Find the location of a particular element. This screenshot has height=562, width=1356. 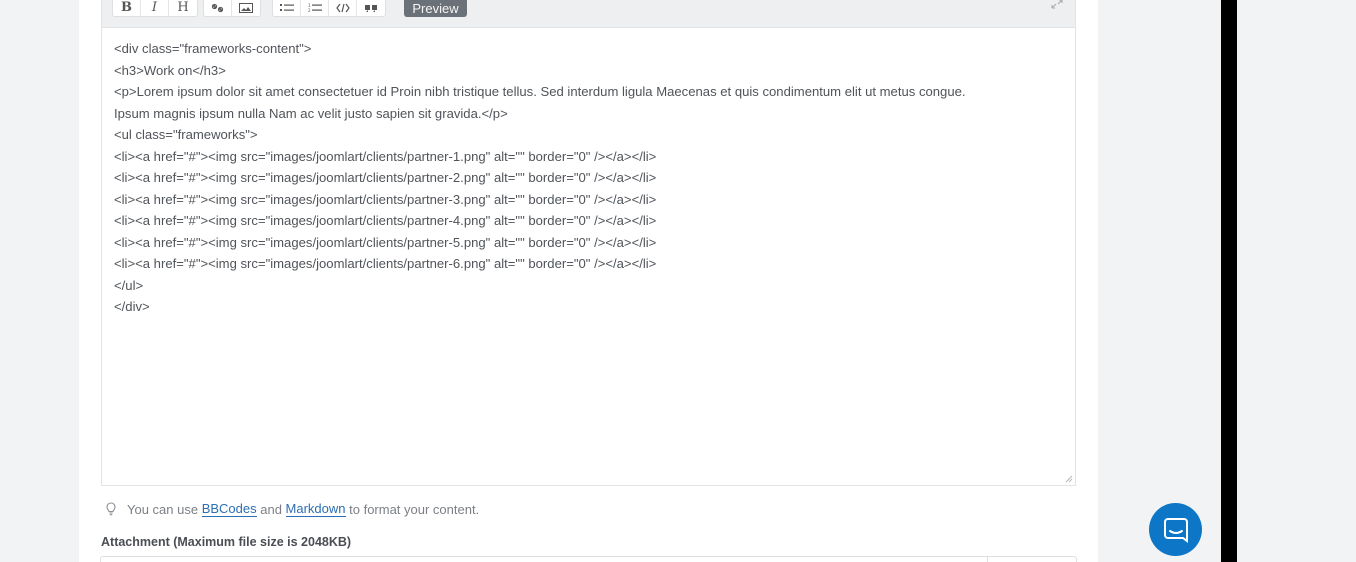

link-button is located at coordinates (218, 8).